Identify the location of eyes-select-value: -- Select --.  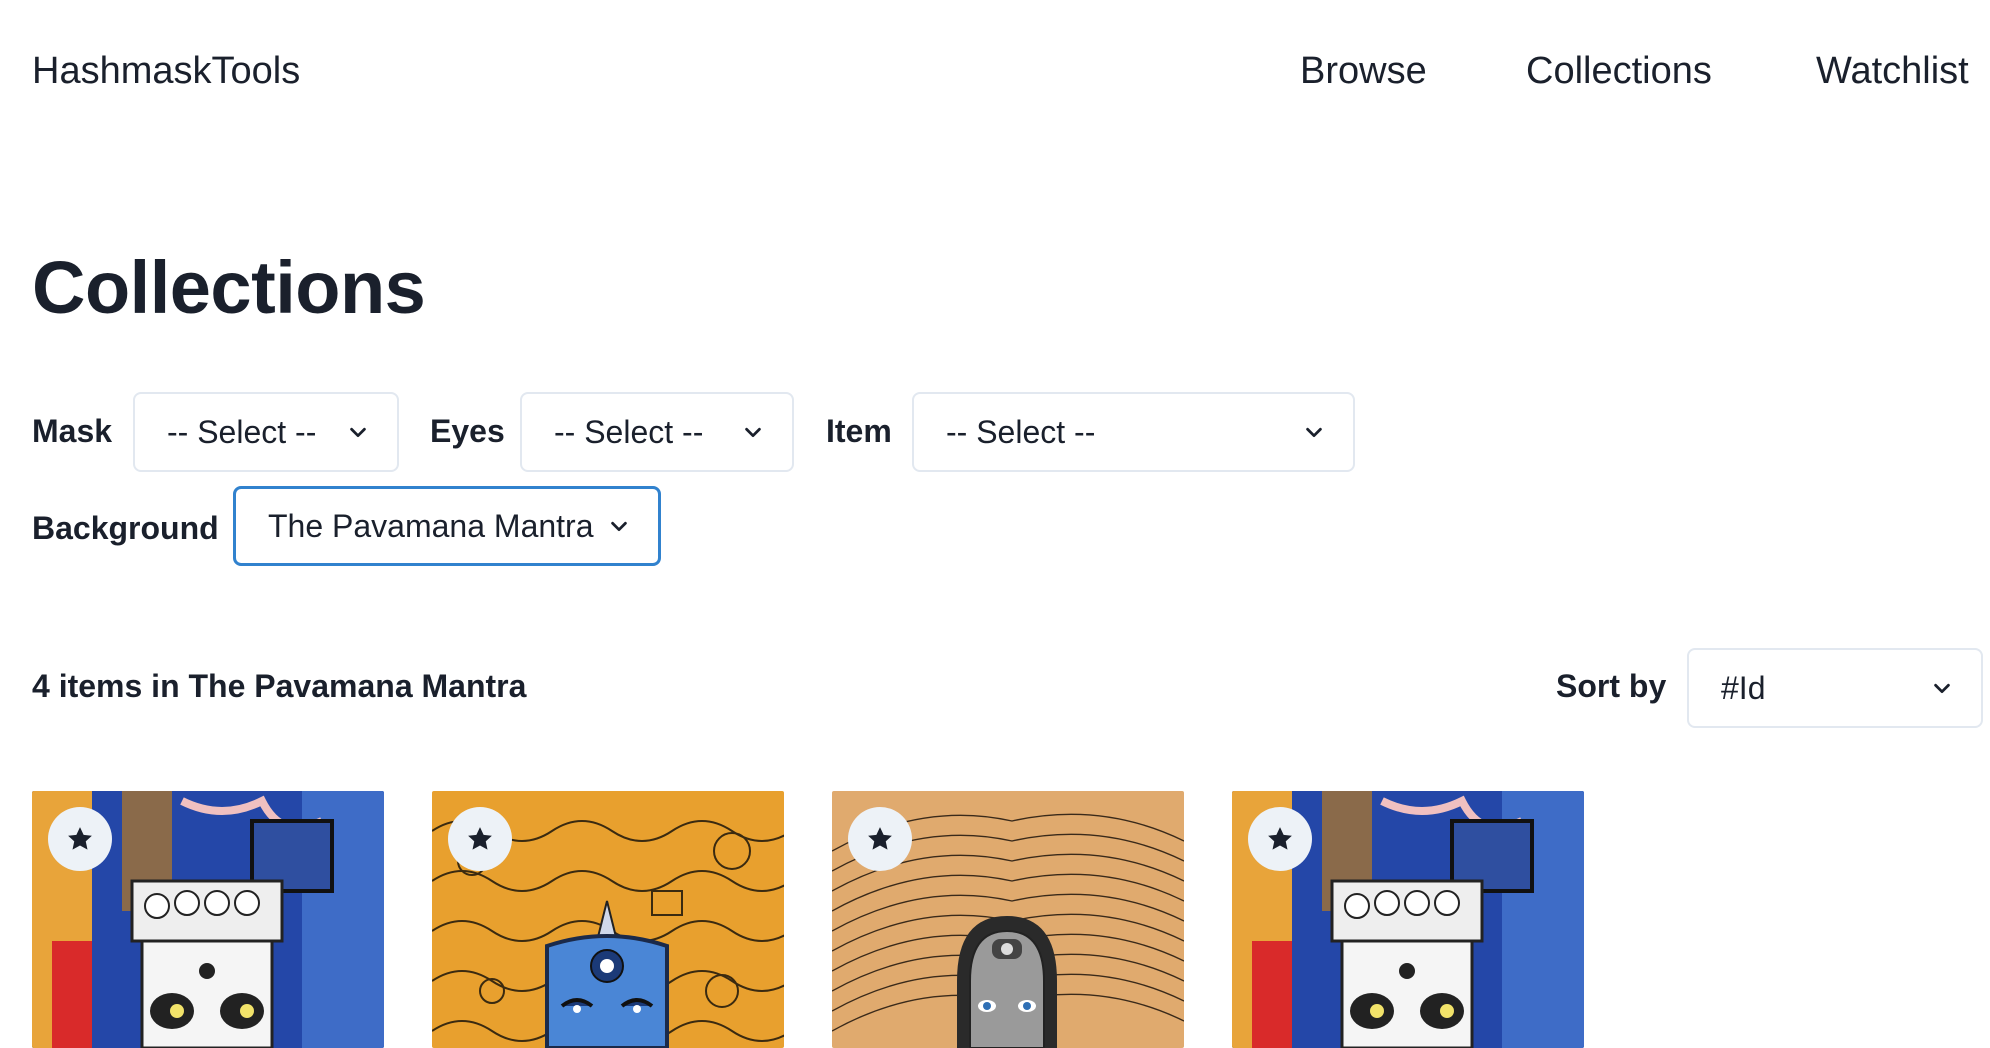
(629, 431).